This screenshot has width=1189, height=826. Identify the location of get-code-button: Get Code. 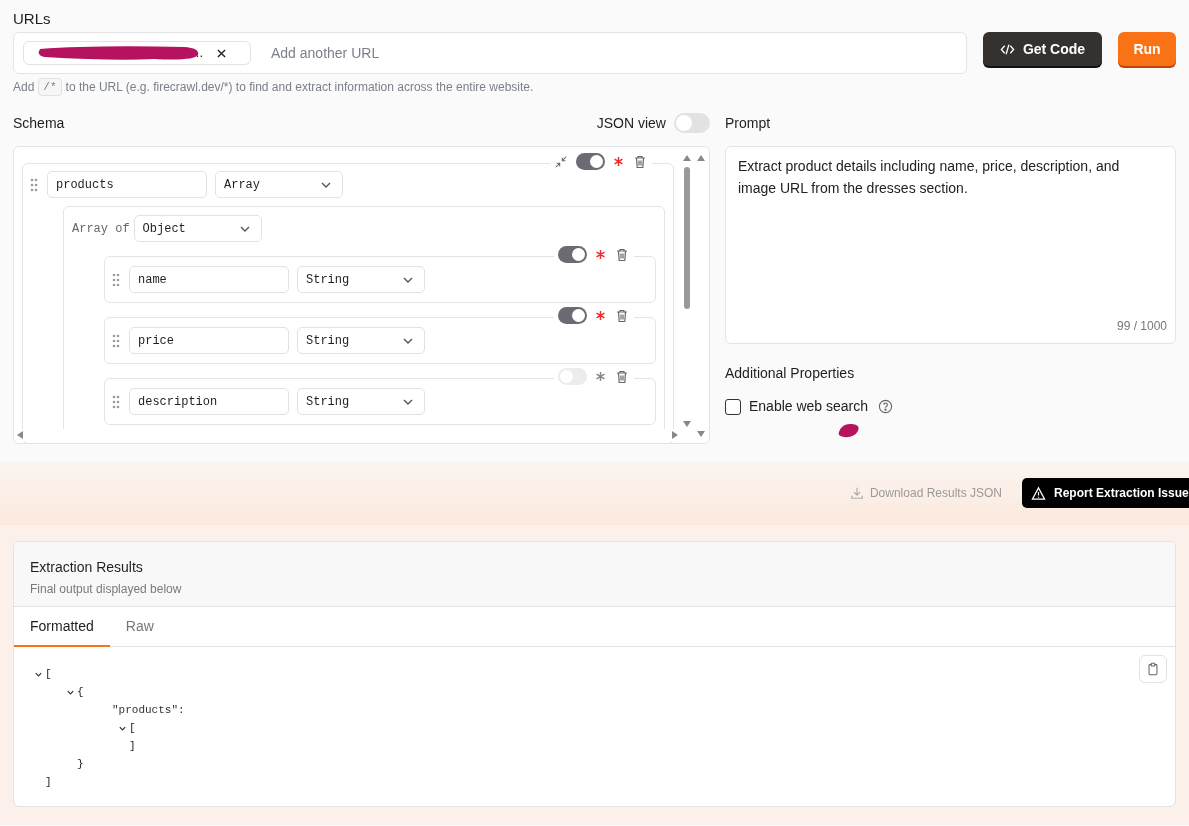
(1042, 49).